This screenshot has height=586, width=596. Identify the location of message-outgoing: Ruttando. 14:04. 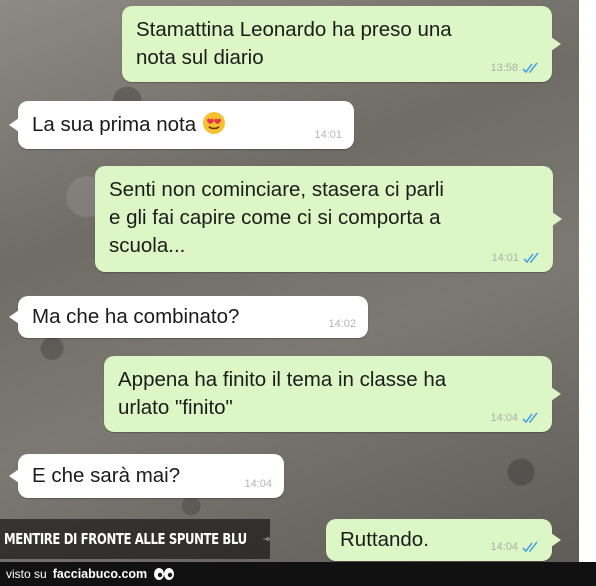
(443, 540).